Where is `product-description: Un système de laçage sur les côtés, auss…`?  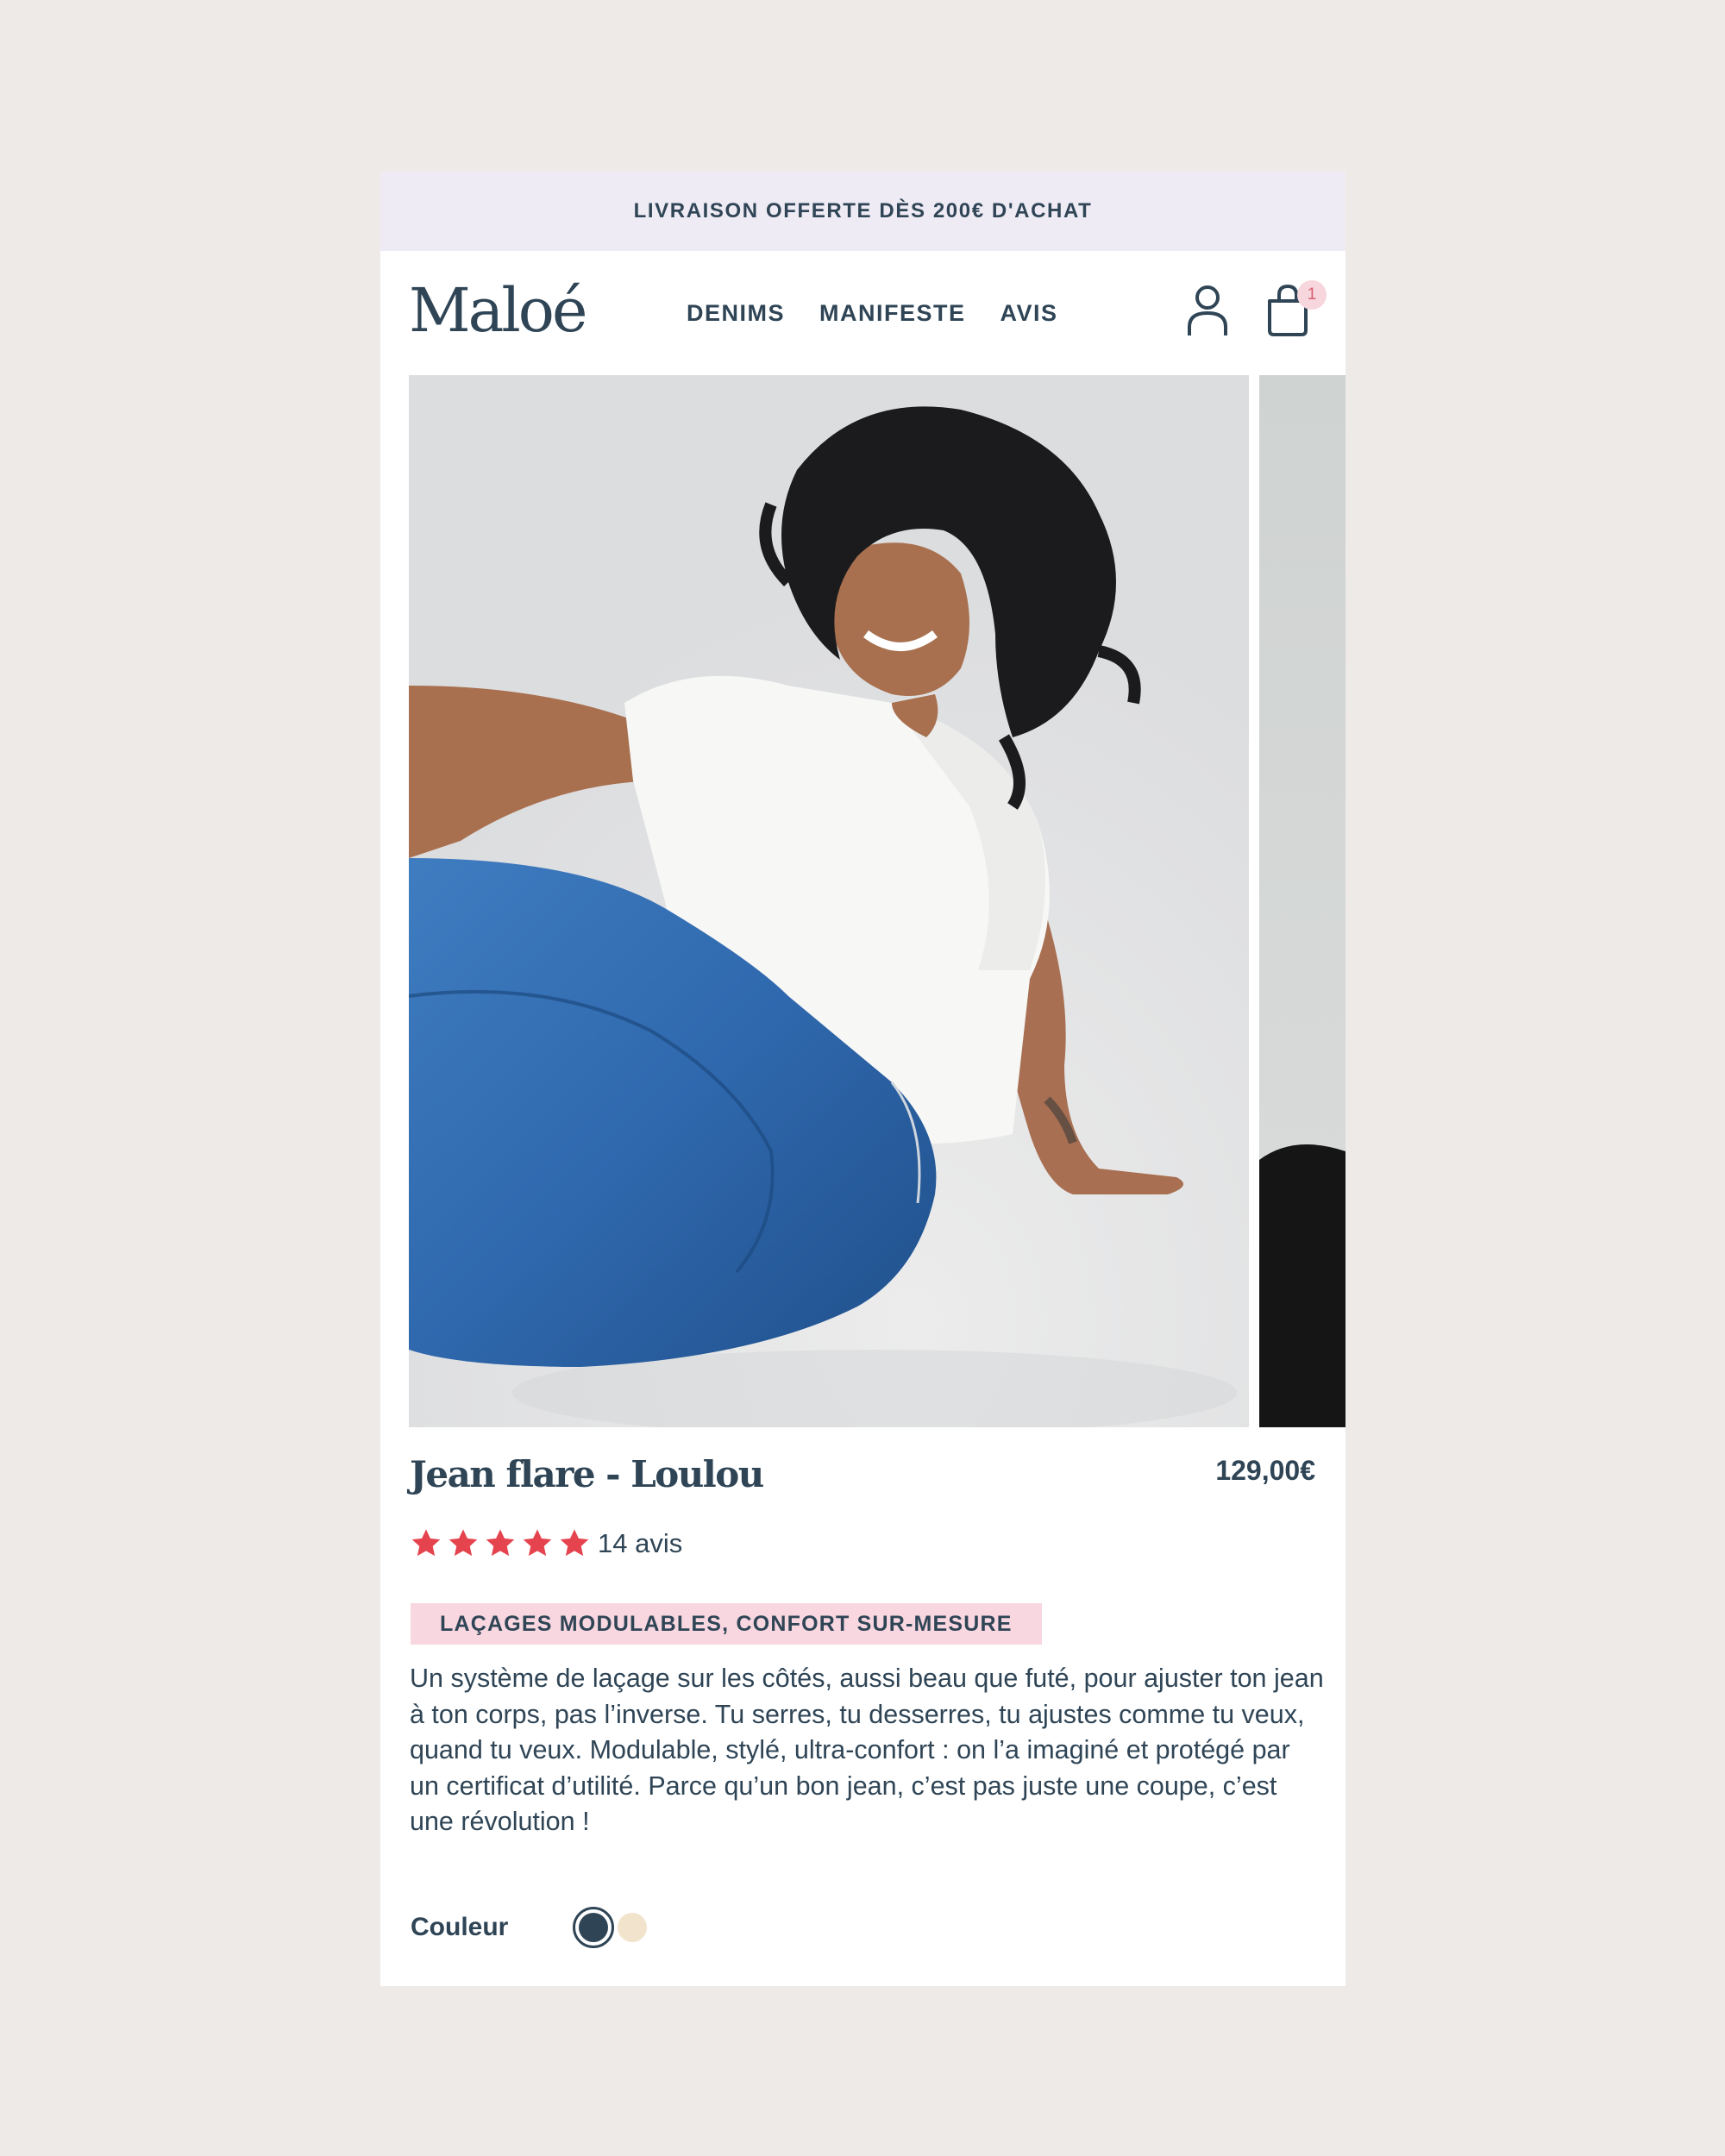 product-description: Un système de laçage sur les côtés, auss… is located at coordinates (867, 1750).